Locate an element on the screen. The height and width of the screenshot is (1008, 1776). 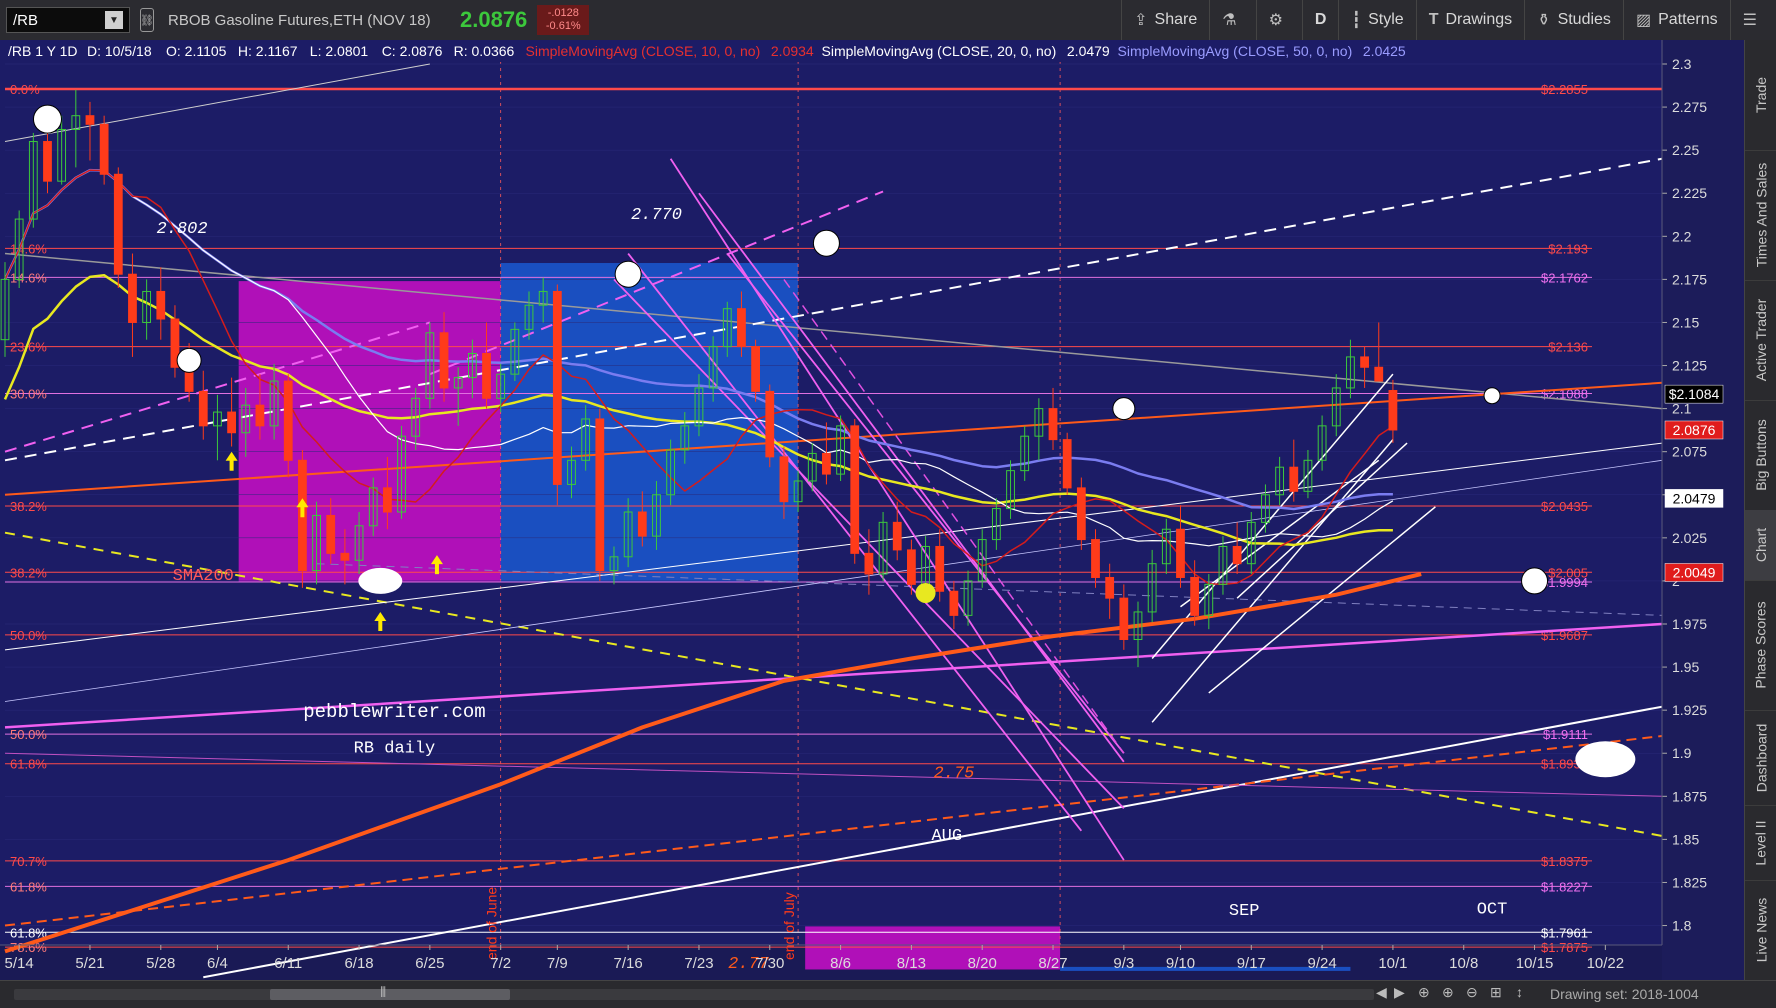
chart-annotation: SEP is located at coordinates (1244, 911).